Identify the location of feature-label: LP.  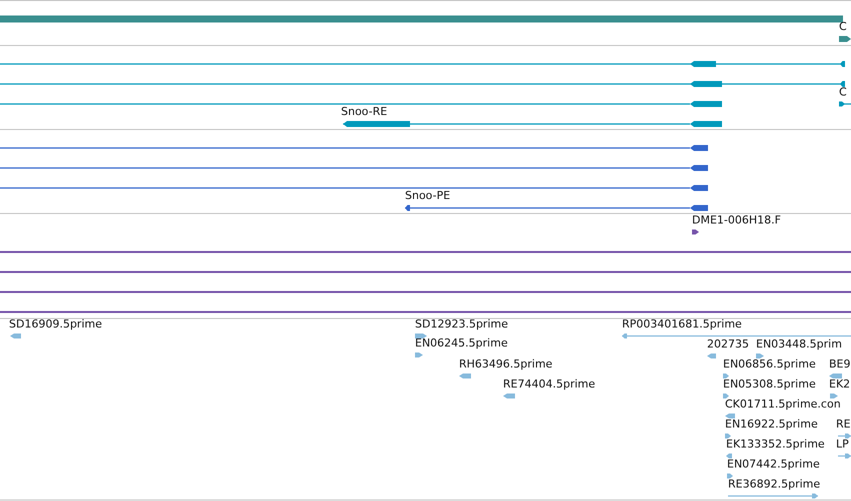
(842, 444).